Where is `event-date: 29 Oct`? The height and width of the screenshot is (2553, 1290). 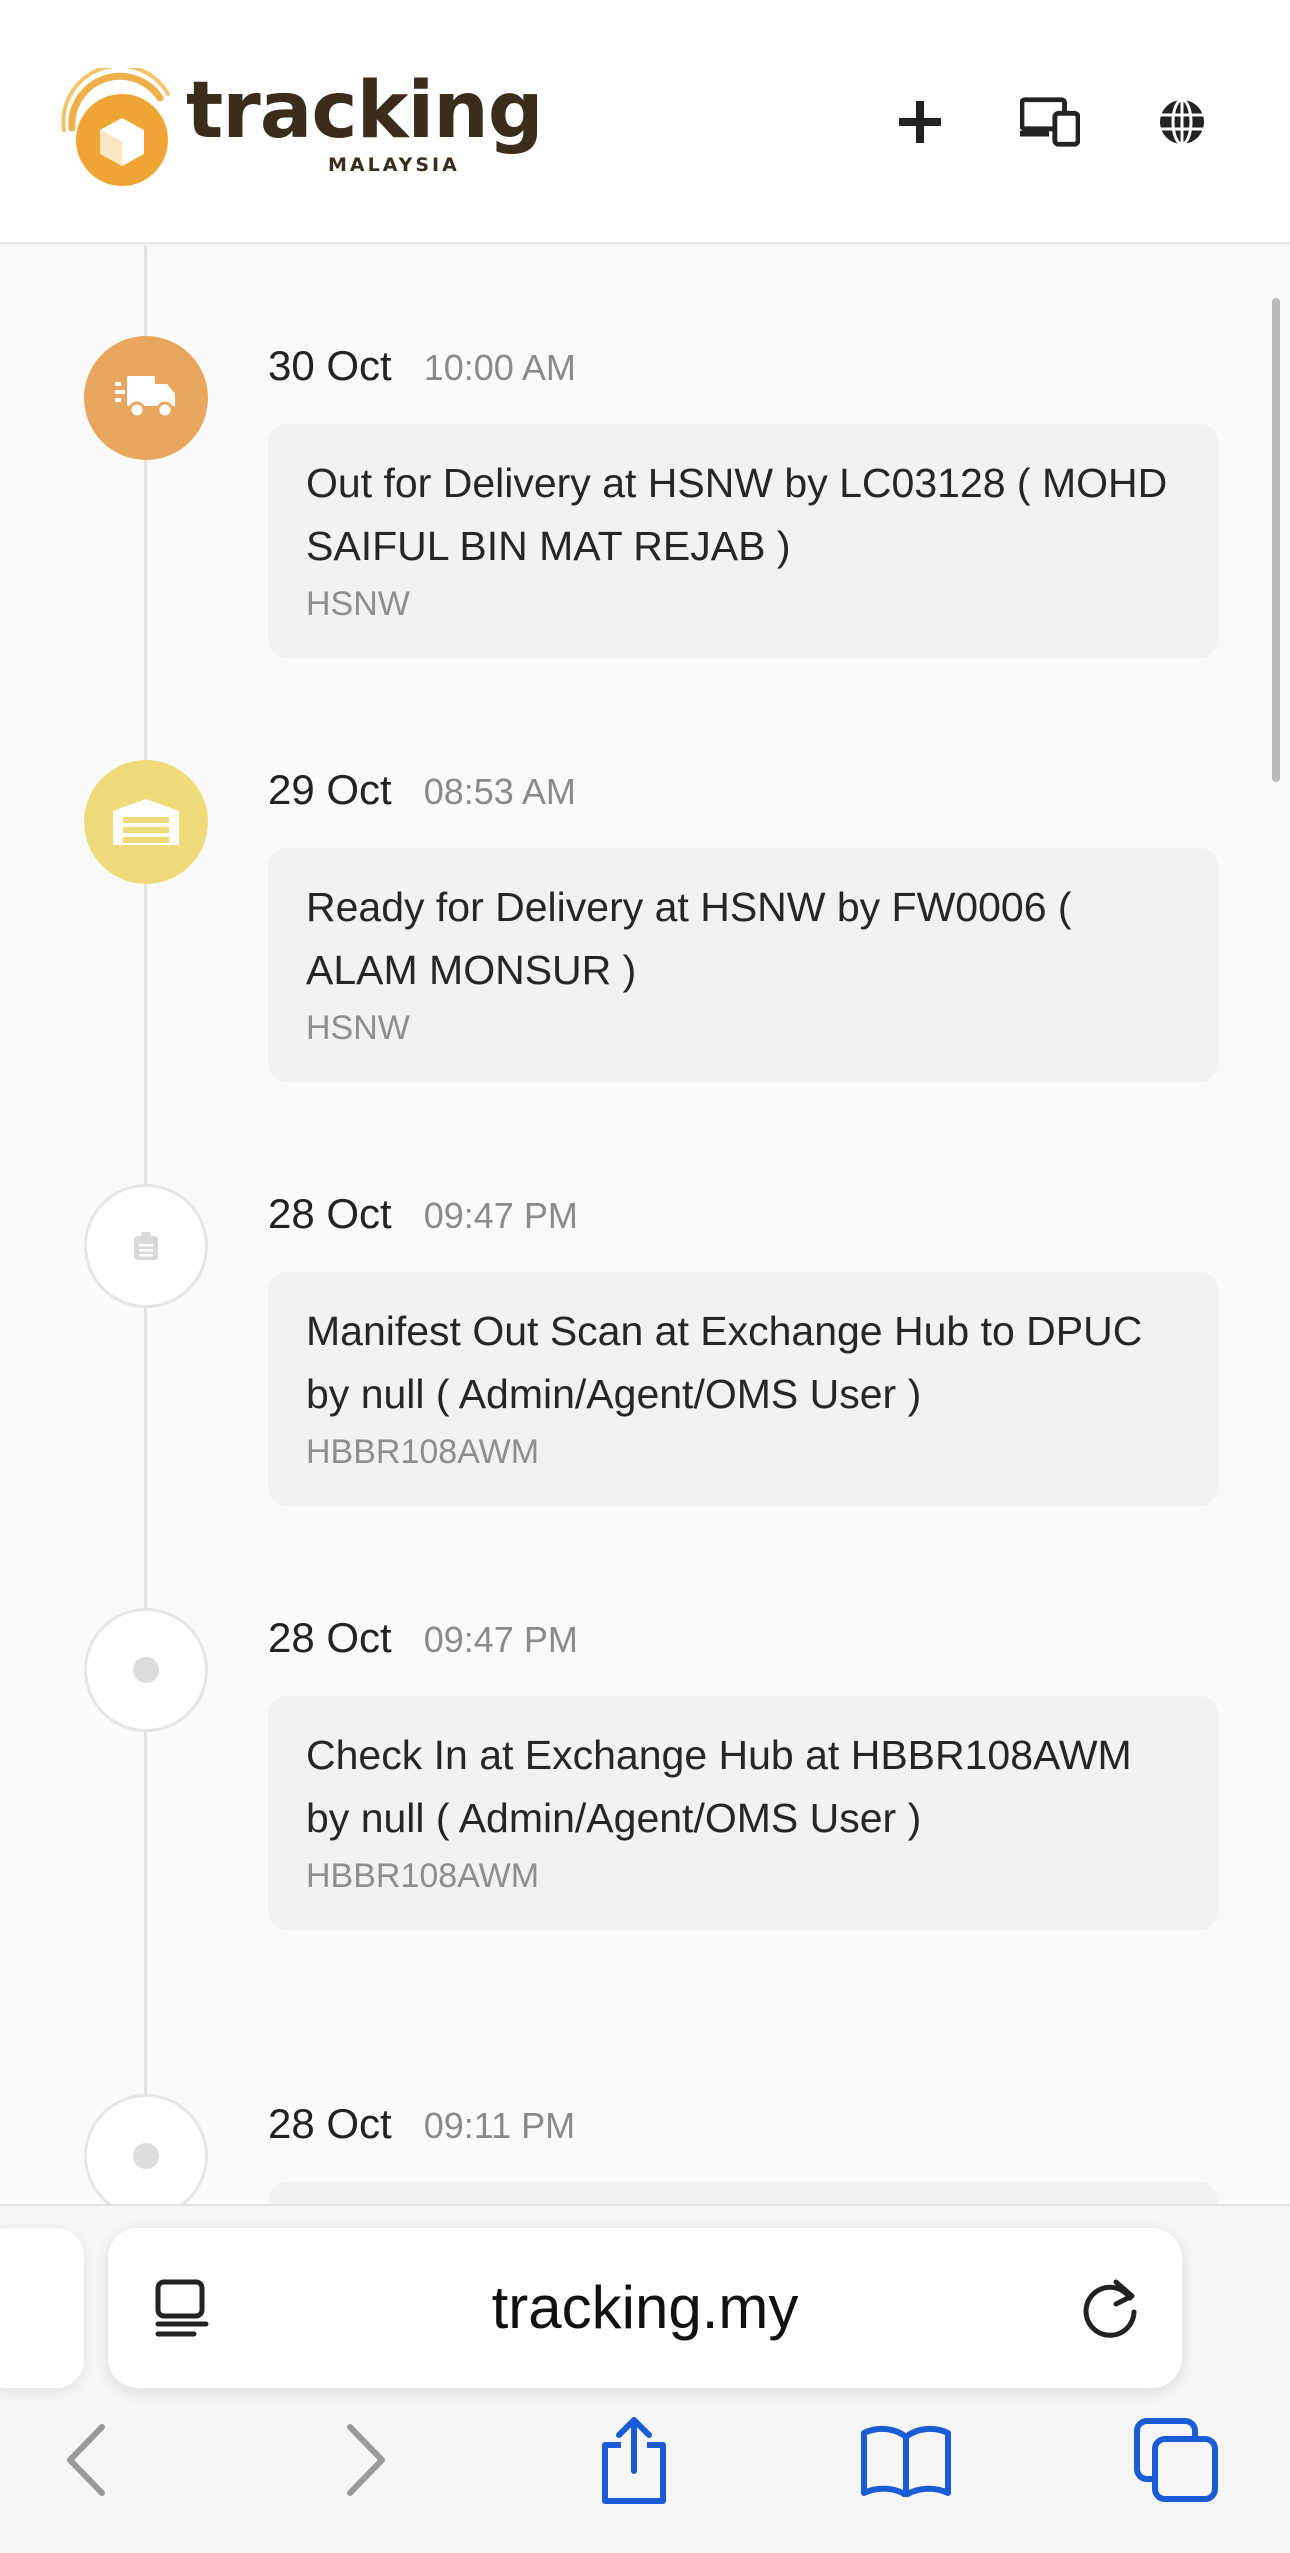 event-date: 29 Oct is located at coordinates (330, 789).